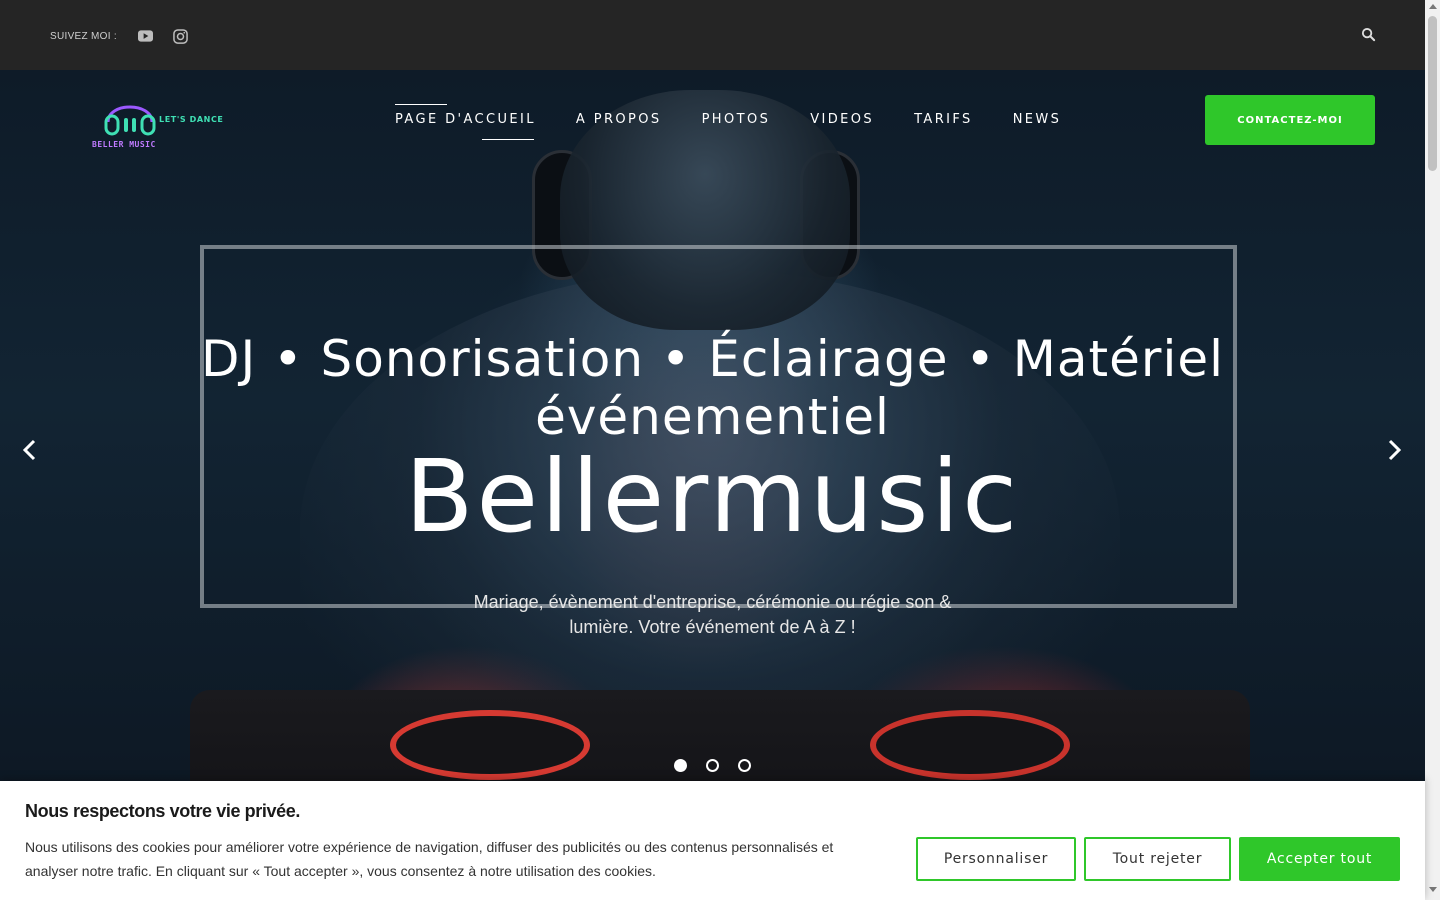 The image size is (1440, 900). Describe the element at coordinates (1433, 889) in the screenshot. I see `scroll-down-arrow-icon` at that location.